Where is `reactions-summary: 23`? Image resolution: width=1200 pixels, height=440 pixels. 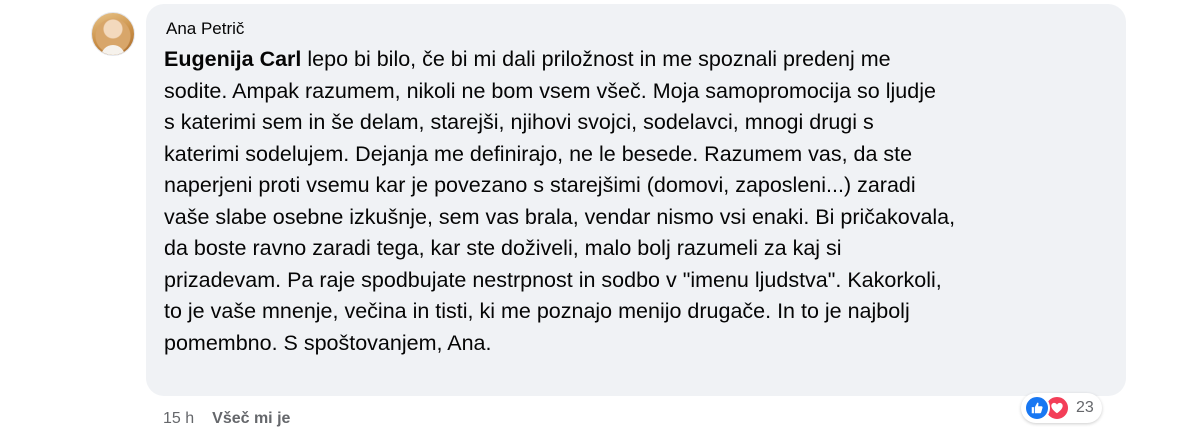
reactions-summary: 23 is located at coordinates (1061, 408).